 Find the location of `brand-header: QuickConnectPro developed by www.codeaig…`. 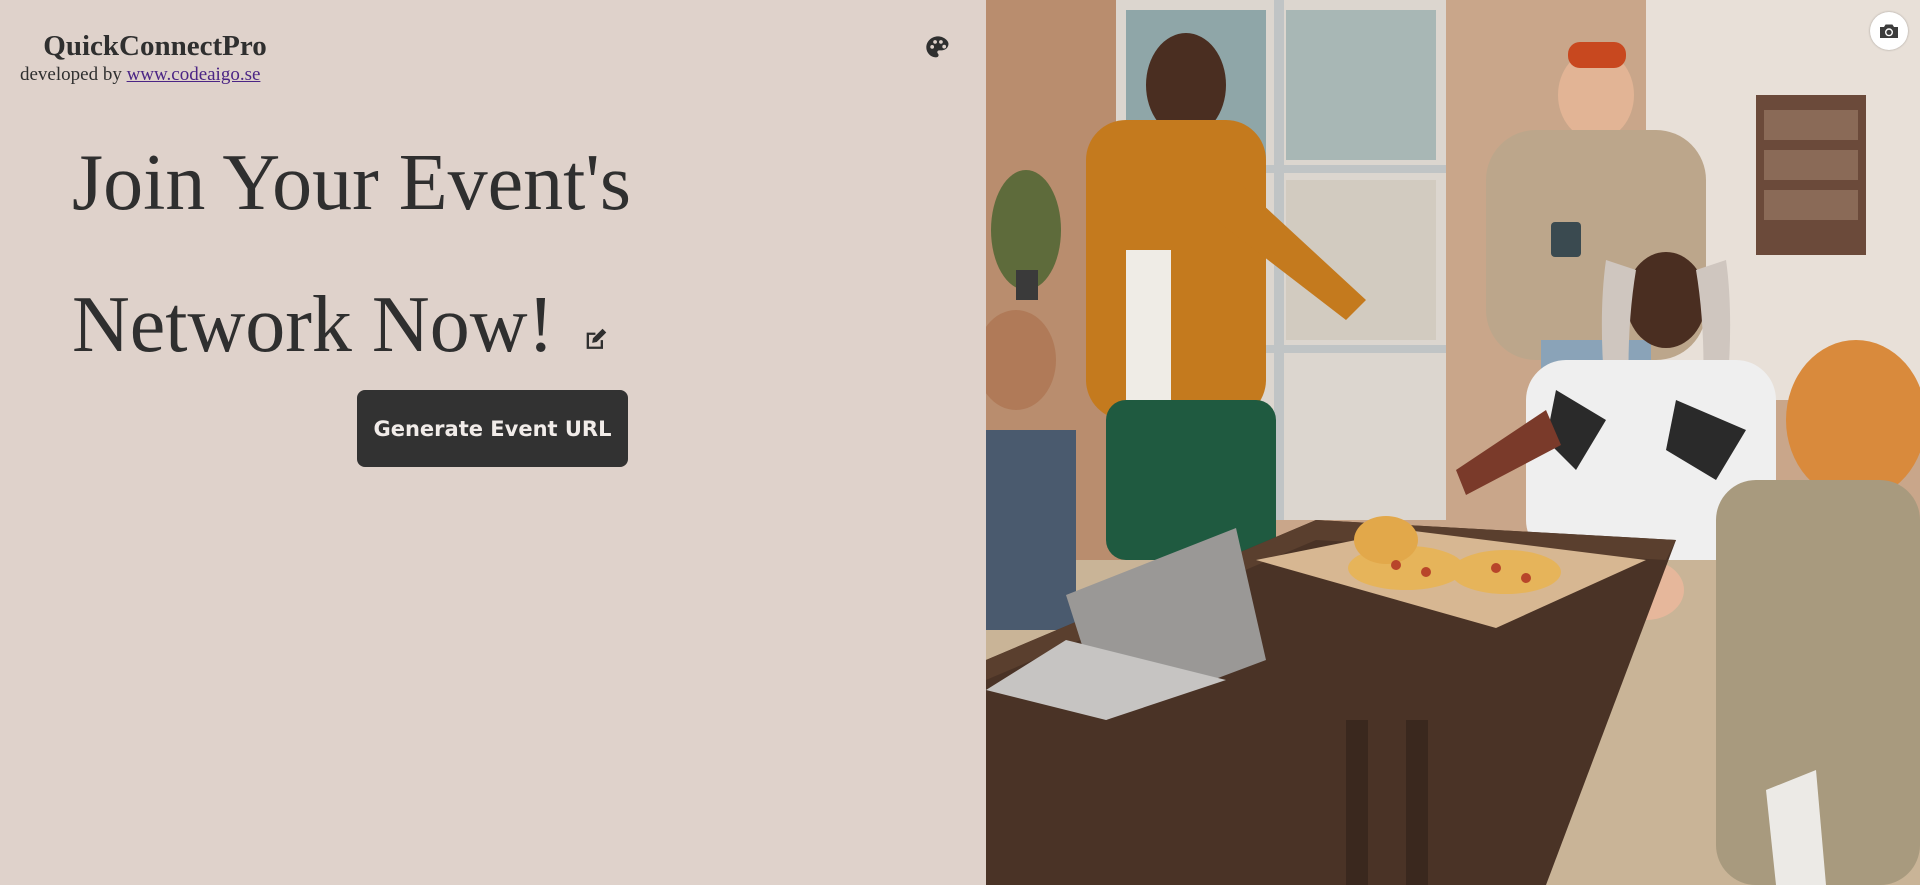

brand-header: QuickConnectPro developed by www.codeaig… is located at coordinates (155, 57).